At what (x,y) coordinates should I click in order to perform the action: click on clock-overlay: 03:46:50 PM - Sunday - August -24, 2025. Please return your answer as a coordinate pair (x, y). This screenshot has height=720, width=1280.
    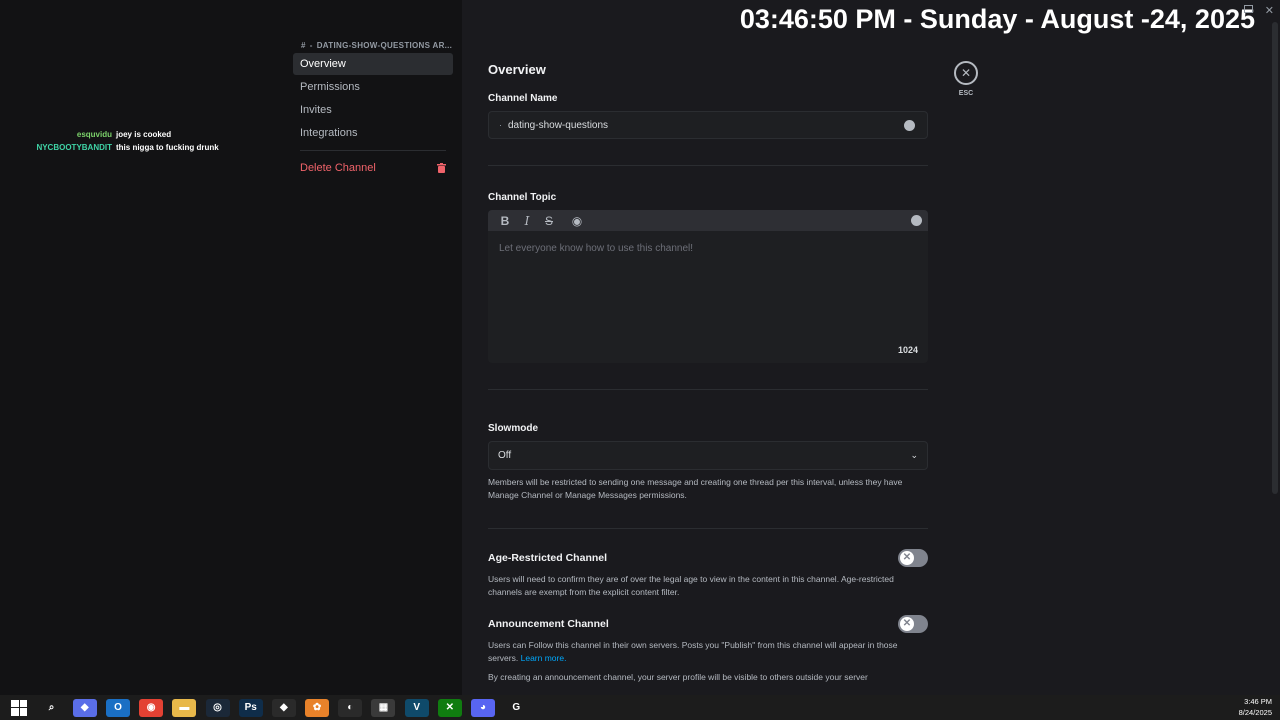
    Looking at the image, I should click on (997, 19).